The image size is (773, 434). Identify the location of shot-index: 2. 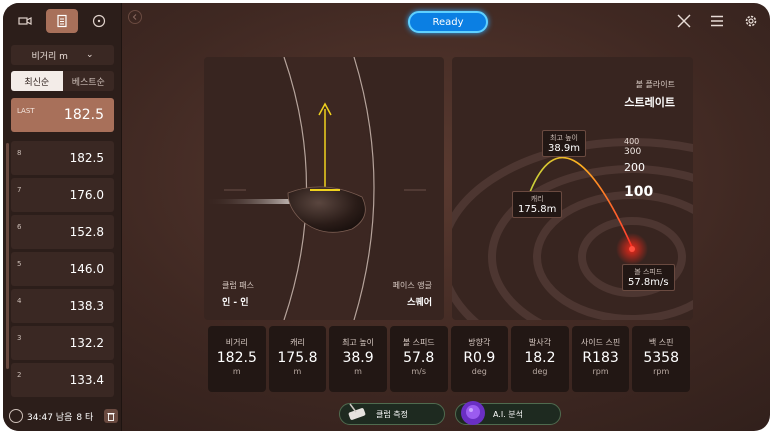
(19, 375).